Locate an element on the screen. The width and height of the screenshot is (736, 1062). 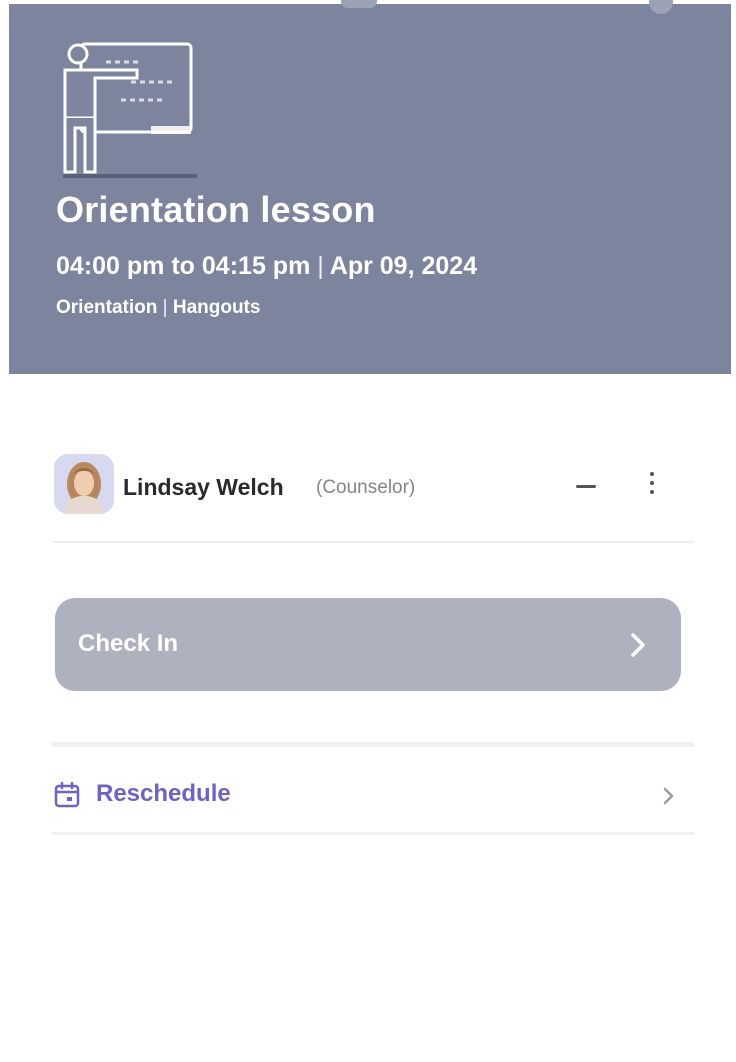
section-divider is located at coordinates (373, 744).